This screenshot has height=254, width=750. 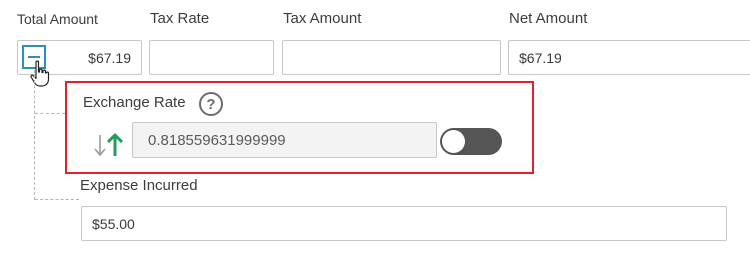 What do you see at coordinates (50, 113) in the screenshot?
I see `tree-connector-exchange` at bounding box center [50, 113].